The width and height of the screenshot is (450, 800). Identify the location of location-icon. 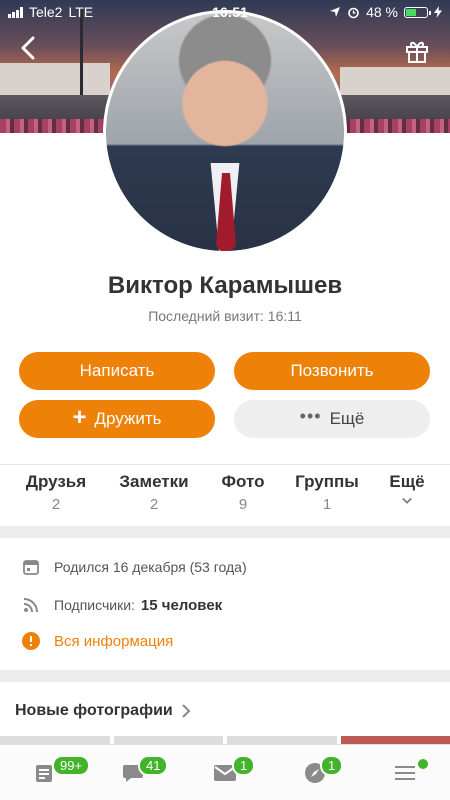
(335, 12).